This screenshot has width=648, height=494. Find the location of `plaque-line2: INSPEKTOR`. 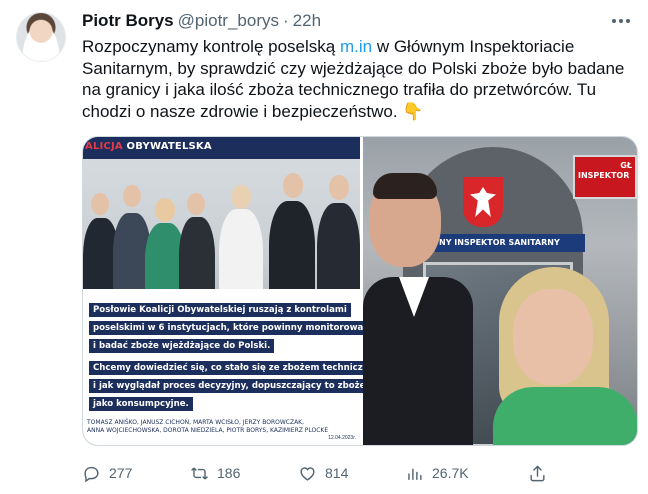

plaque-line2: INSPEKTOR is located at coordinates (604, 175).